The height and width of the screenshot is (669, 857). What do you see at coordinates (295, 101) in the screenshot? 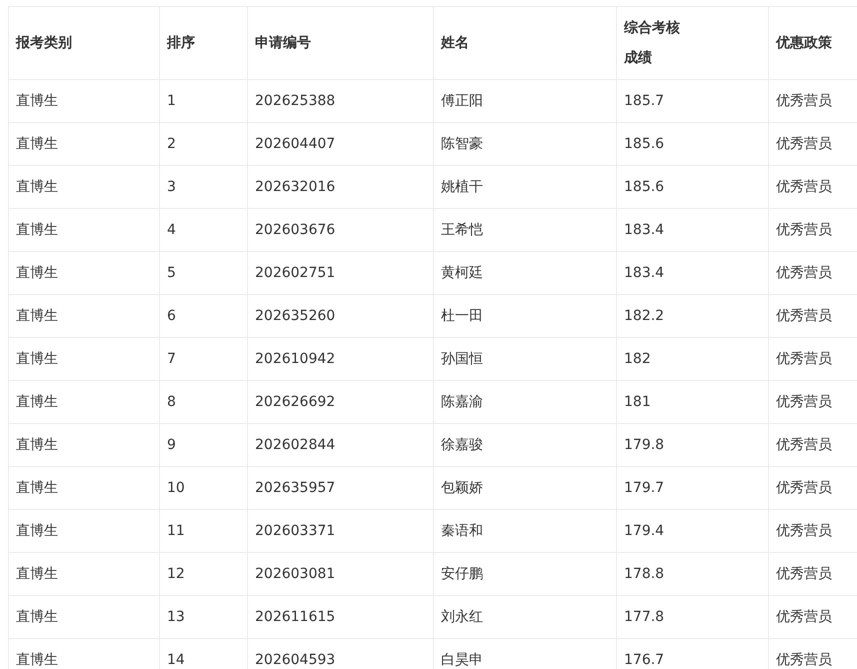
I see `table-cell: 202625388` at bounding box center [295, 101].